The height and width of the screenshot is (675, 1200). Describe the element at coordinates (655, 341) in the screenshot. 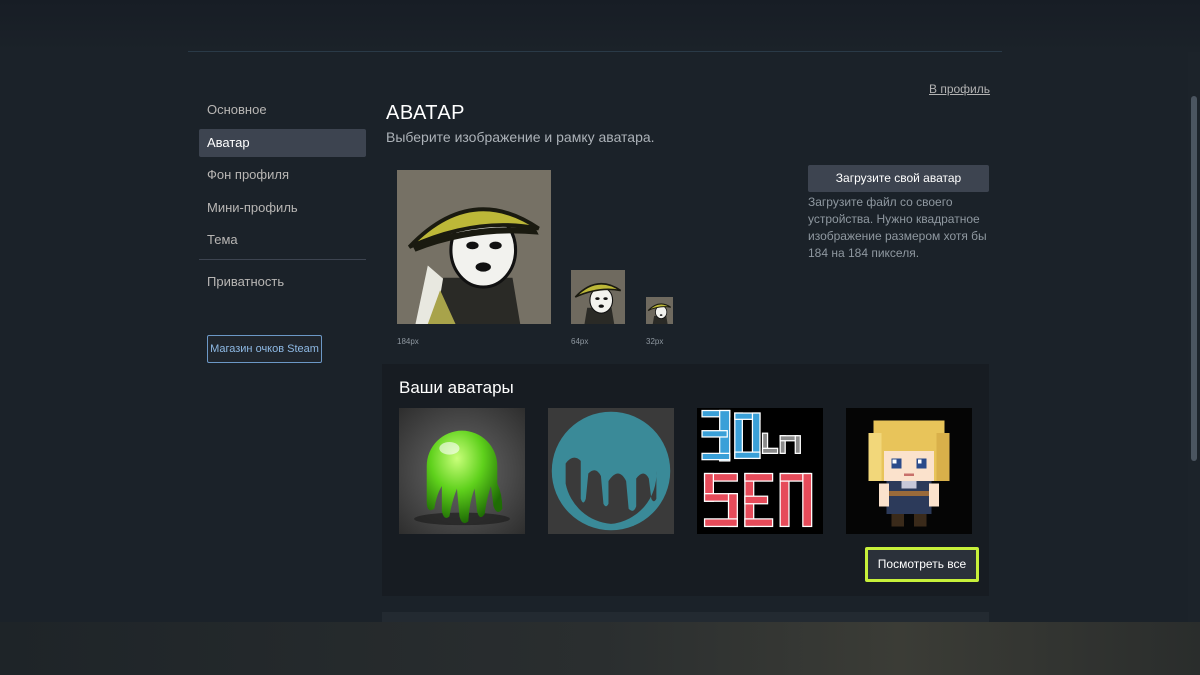

I see `size-label-32: 32px` at that location.